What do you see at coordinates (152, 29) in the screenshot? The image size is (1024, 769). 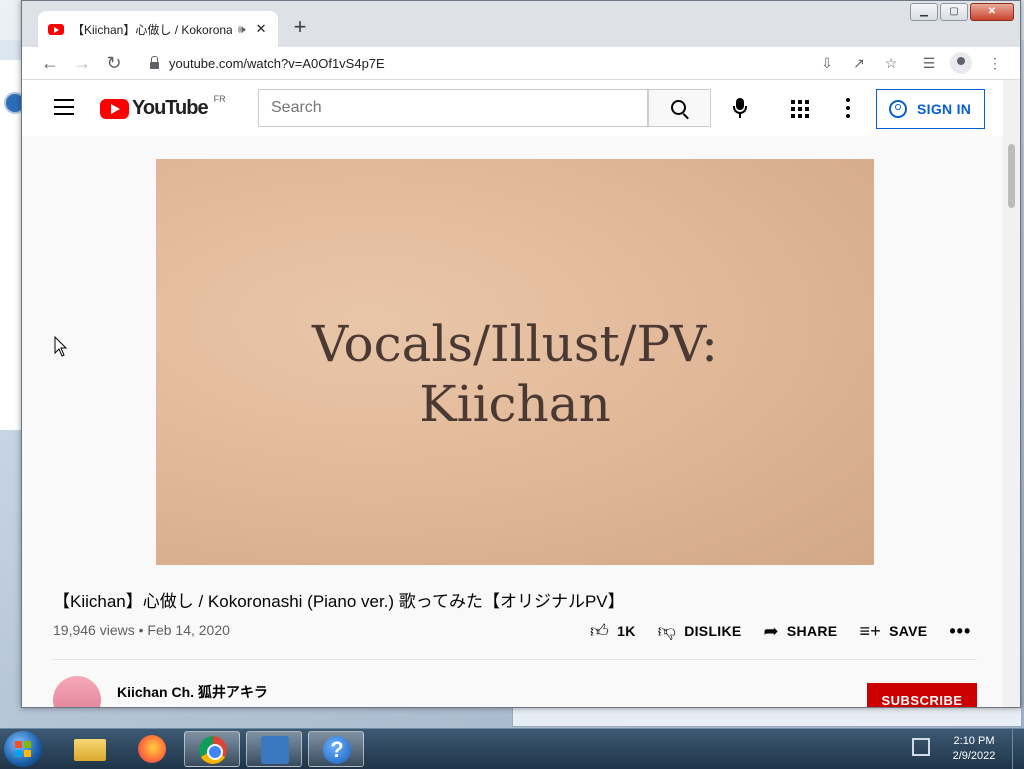 I see `tab-title: 【Kiichan】心做し / Kokoronashi` at bounding box center [152, 29].